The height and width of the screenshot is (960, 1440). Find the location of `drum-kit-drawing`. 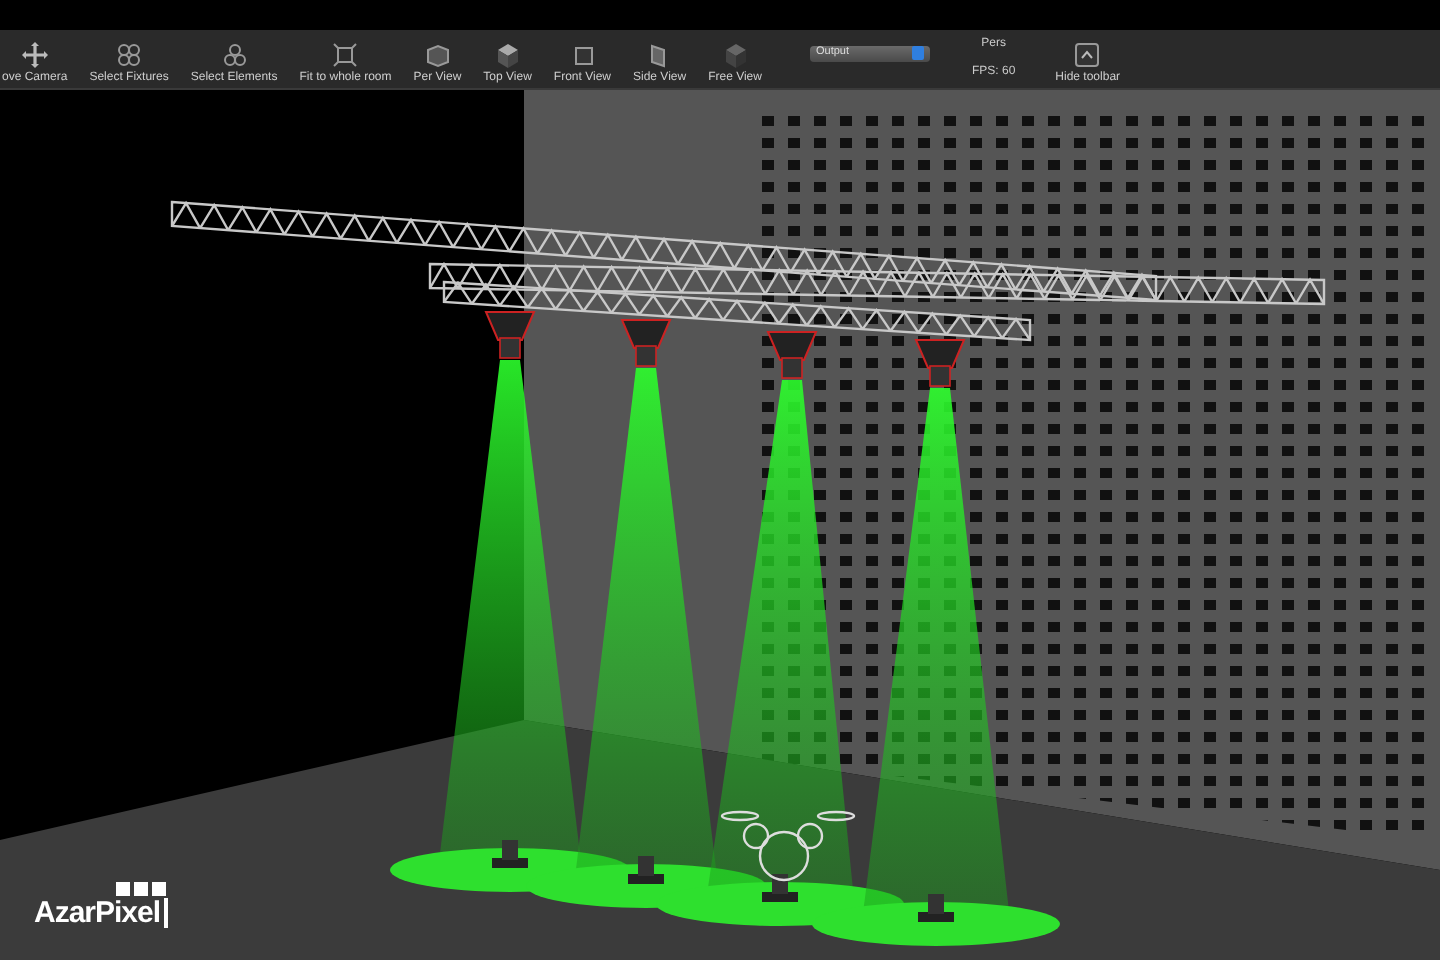

drum-kit-drawing is located at coordinates (788, 846).